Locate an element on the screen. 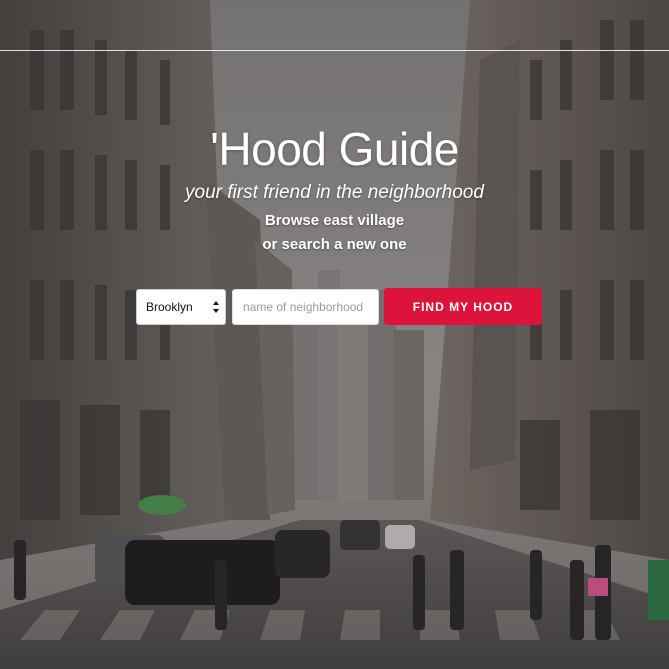 This screenshot has height=669, width=669. tagline: your first friend in the neighborhood is located at coordinates (334, 192).